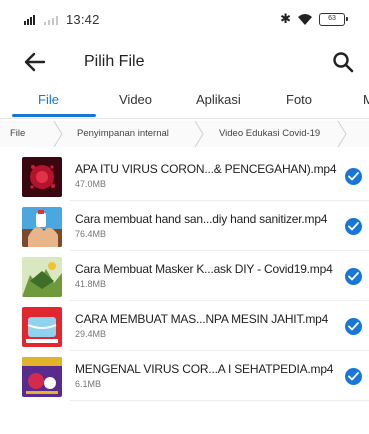 The height and width of the screenshot is (434, 369). I want to click on signal-icon, so click(31, 20).